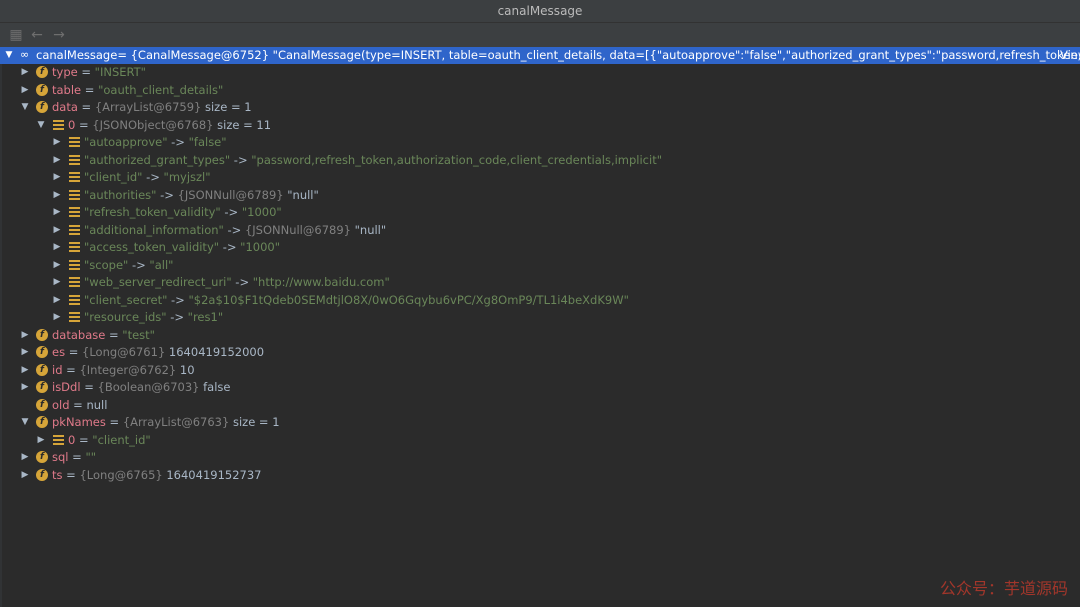  Describe the element at coordinates (187, 177) in the screenshot. I see `entry-value: "myjszl"` at that location.